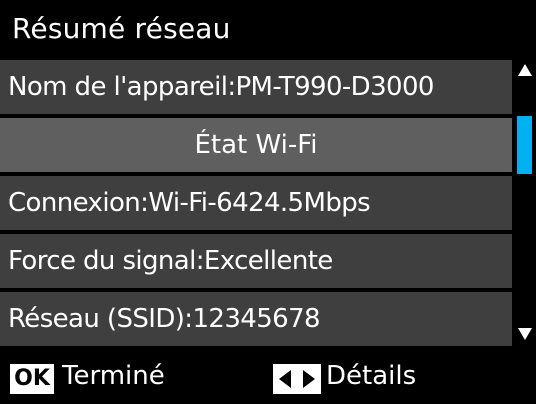 The width and height of the screenshot is (536, 404). I want to click on ok-key-button: OK, so click(32, 379).